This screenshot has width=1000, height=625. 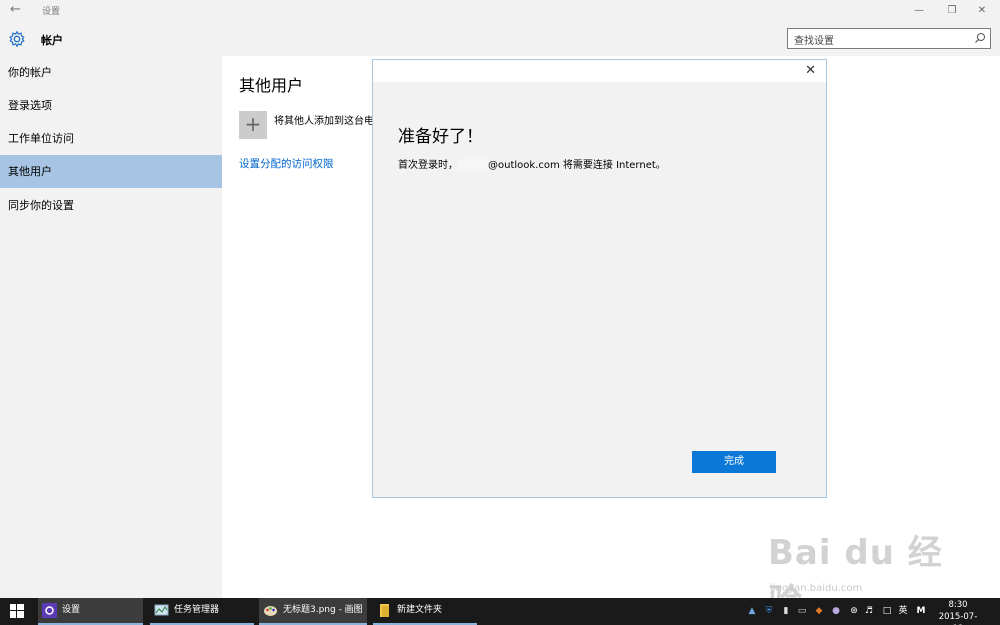 I want to click on minimize-button: —, so click(x=919, y=11).